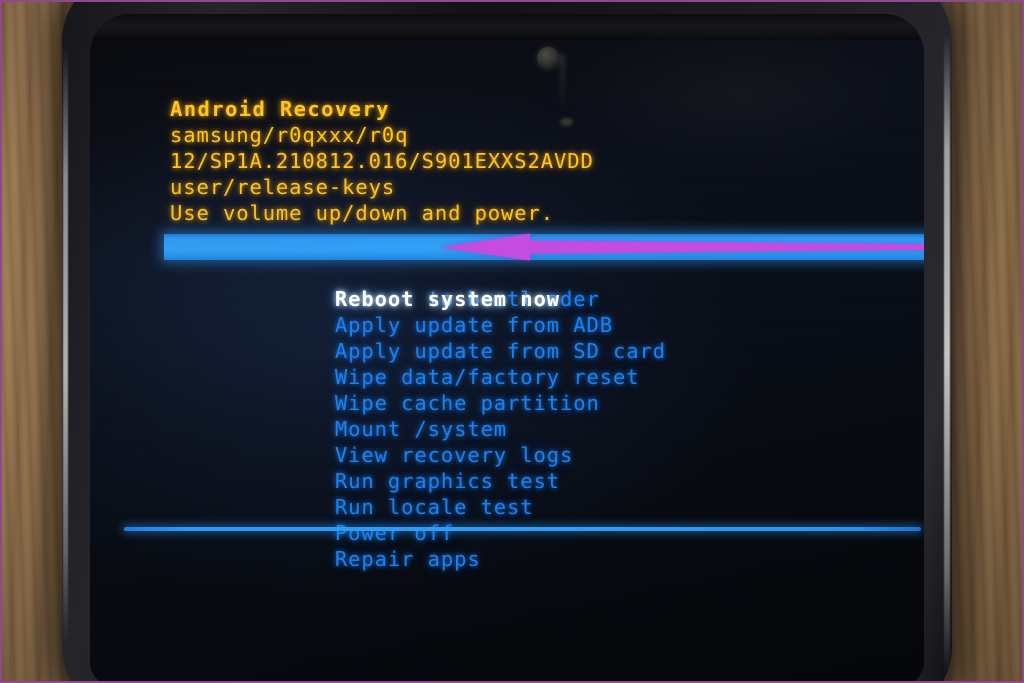 This screenshot has height=683, width=1024. What do you see at coordinates (522, 529) in the screenshot?
I see `menu-divider-rule` at bounding box center [522, 529].